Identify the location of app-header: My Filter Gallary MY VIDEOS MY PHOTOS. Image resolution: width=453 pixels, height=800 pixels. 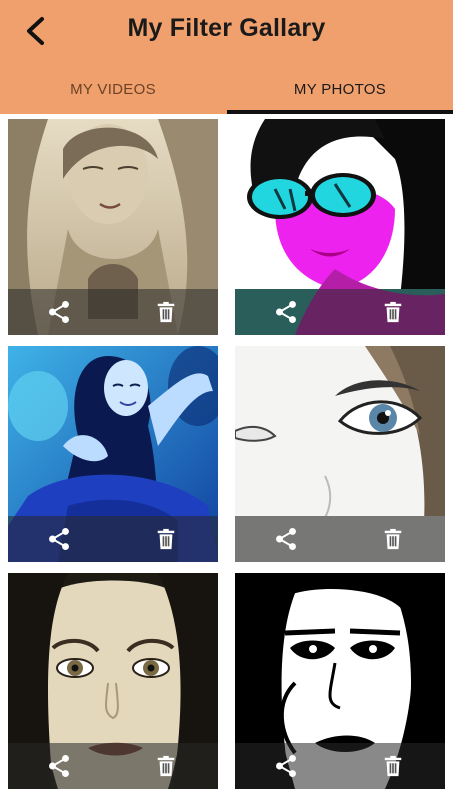
(226, 57).